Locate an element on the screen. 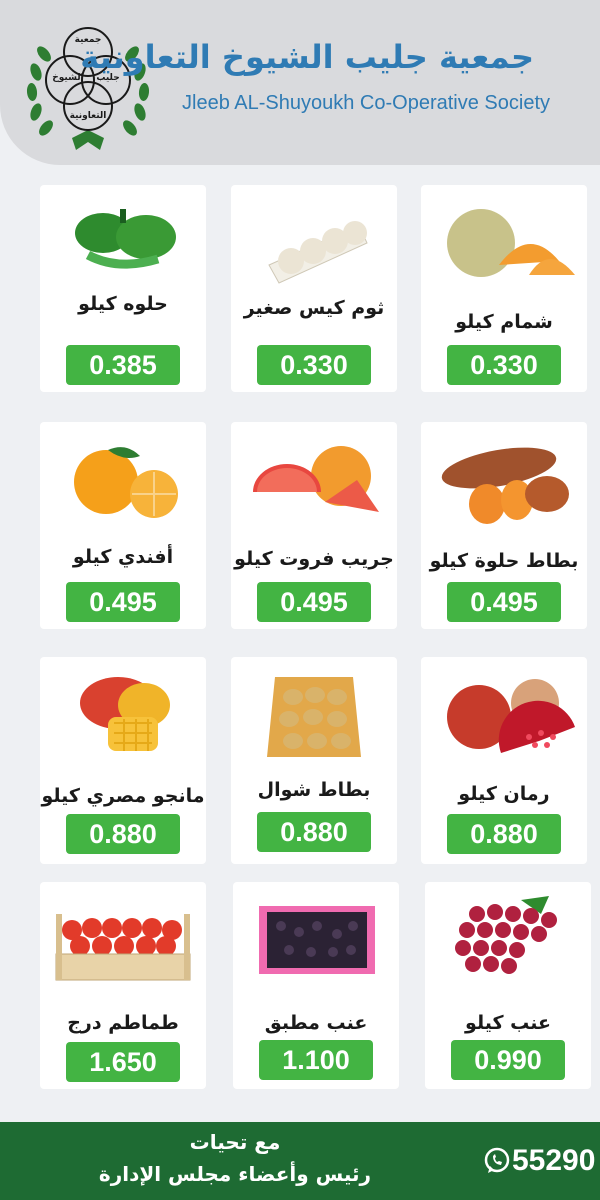  product-name: عنب مطبق is located at coordinates (316, 1023).